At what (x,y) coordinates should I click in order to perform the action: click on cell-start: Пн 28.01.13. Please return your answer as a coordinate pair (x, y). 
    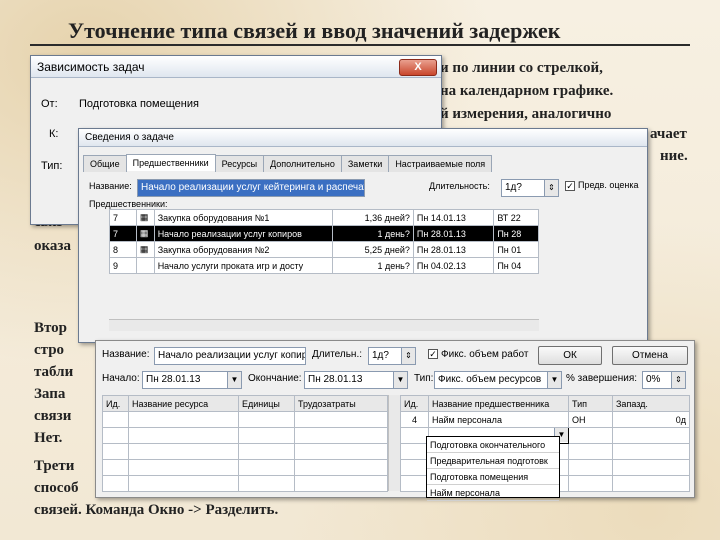
    Looking at the image, I should click on (453, 233).